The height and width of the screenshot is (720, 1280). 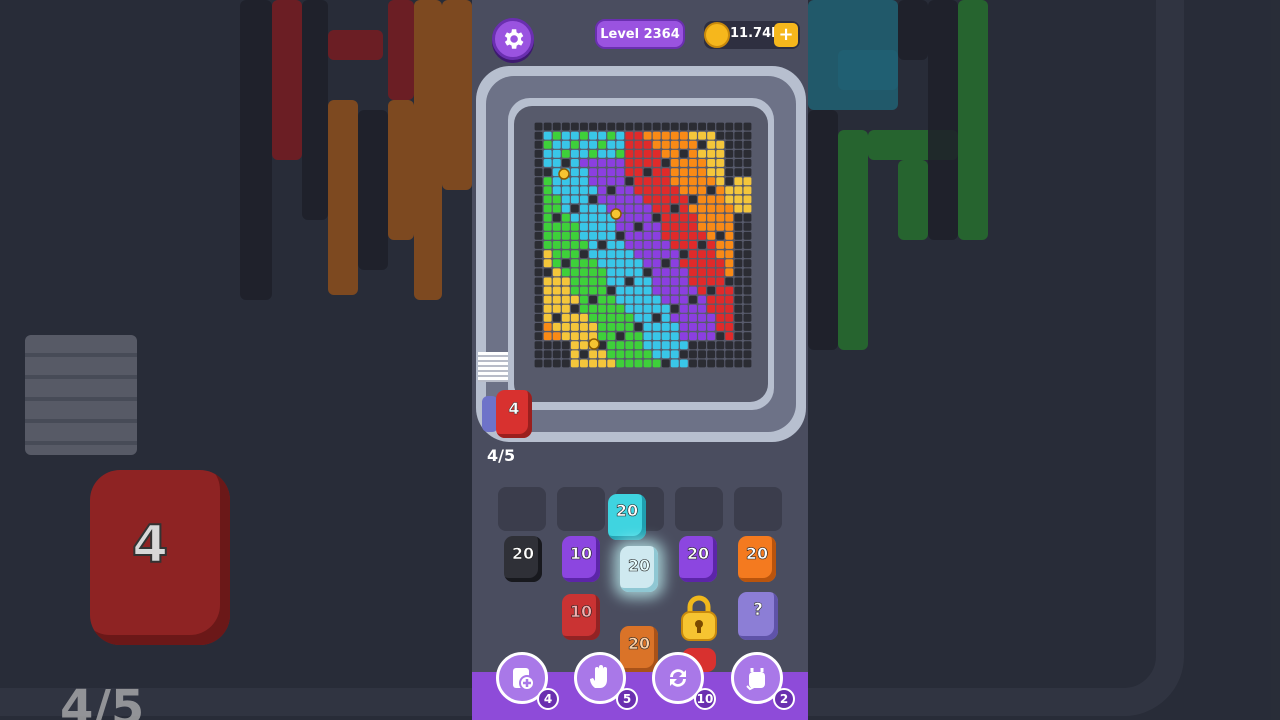 What do you see at coordinates (757, 554) in the screenshot?
I see `cup-orange-20-label: 20` at bounding box center [757, 554].